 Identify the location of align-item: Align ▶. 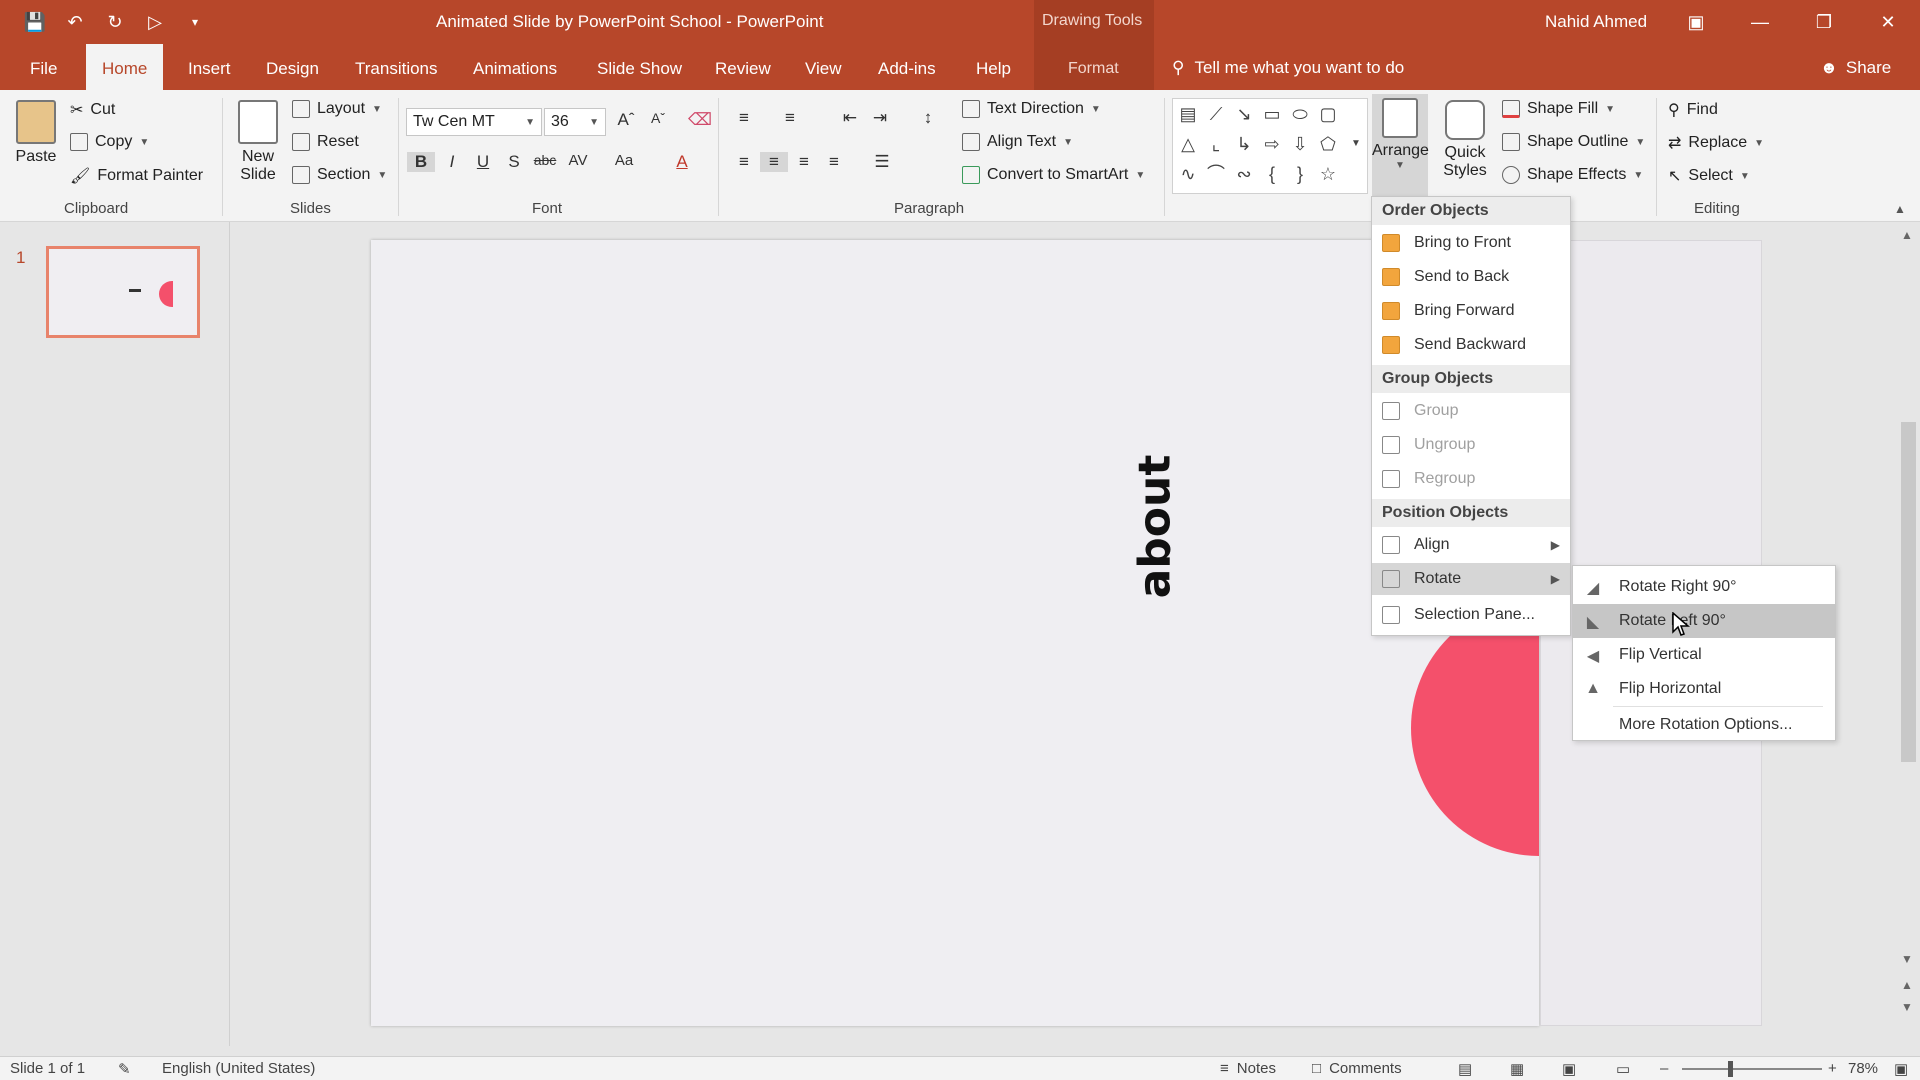
(1471, 545).